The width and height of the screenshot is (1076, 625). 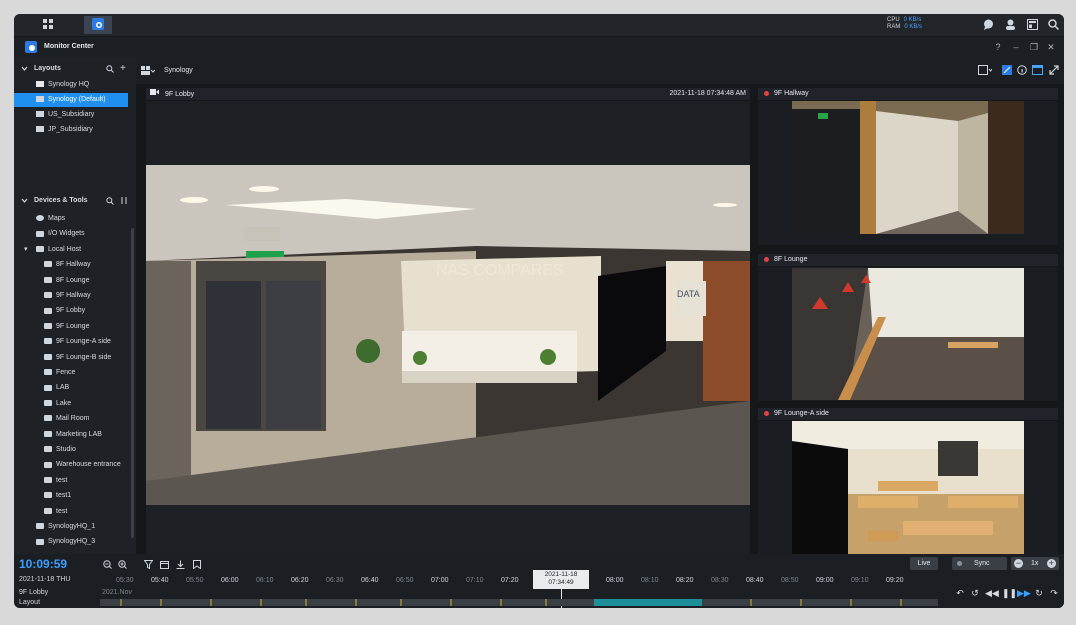 I want to click on camera-tile-header-9f-lounge-a: 9F Lounge-A side, so click(x=908, y=414).